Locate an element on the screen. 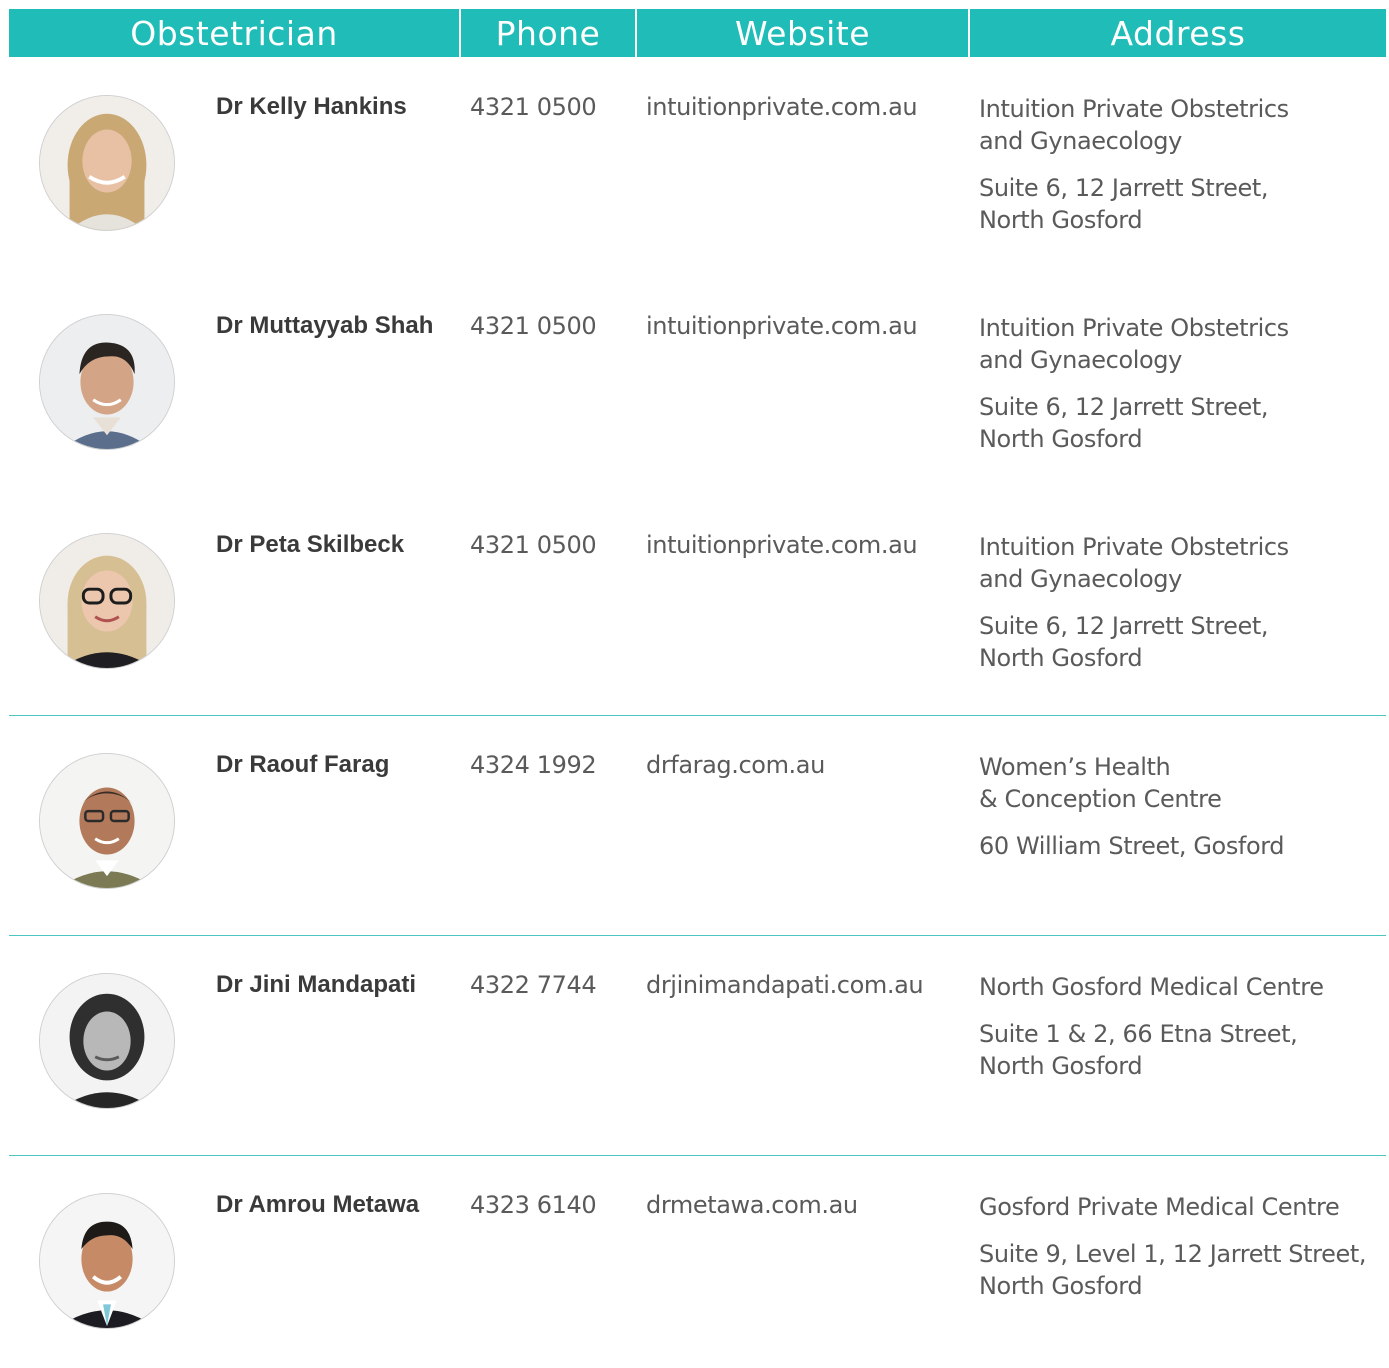  man-dark-hair-avatar is located at coordinates (107, 382).